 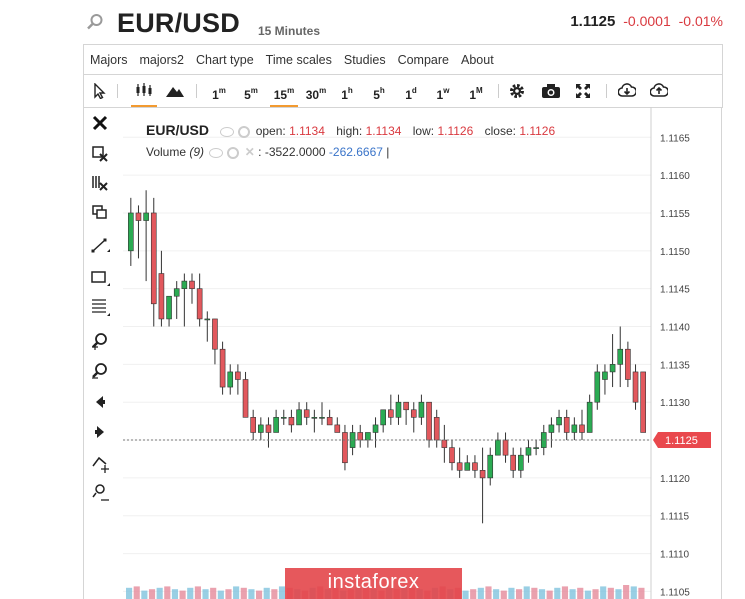 I want to click on rectangle-icon, so click(x=100, y=277).